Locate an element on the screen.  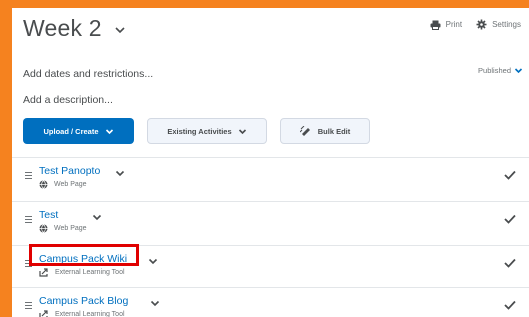
published-dropdown: Published is located at coordinates (500, 70).